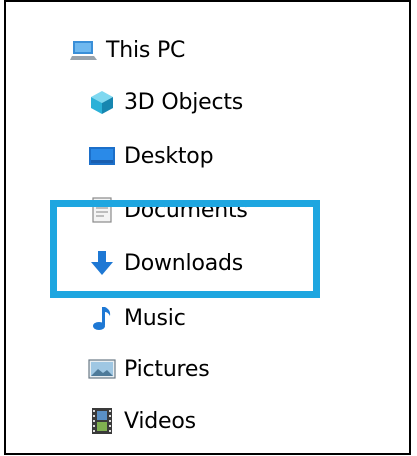 This screenshot has height=456, width=417. I want to click on this-pc-icon, so click(84, 50).